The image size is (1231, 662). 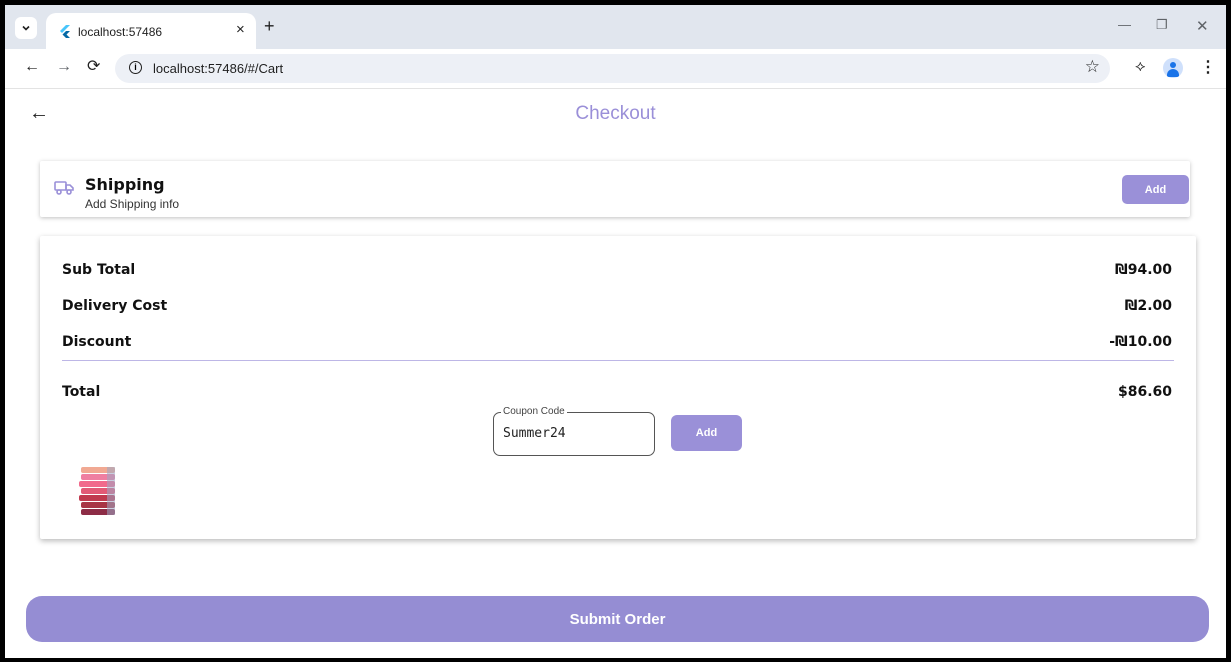 What do you see at coordinates (1173, 68) in the screenshot?
I see `profile-icon` at bounding box center [1173, 68].